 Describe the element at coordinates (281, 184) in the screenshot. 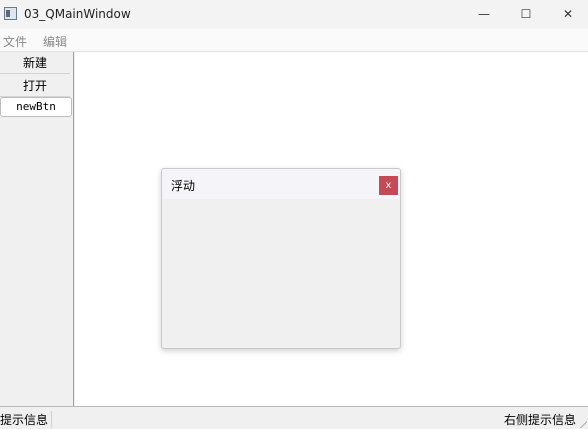

I see `floating-dock-header: 浮动 x` at that location.